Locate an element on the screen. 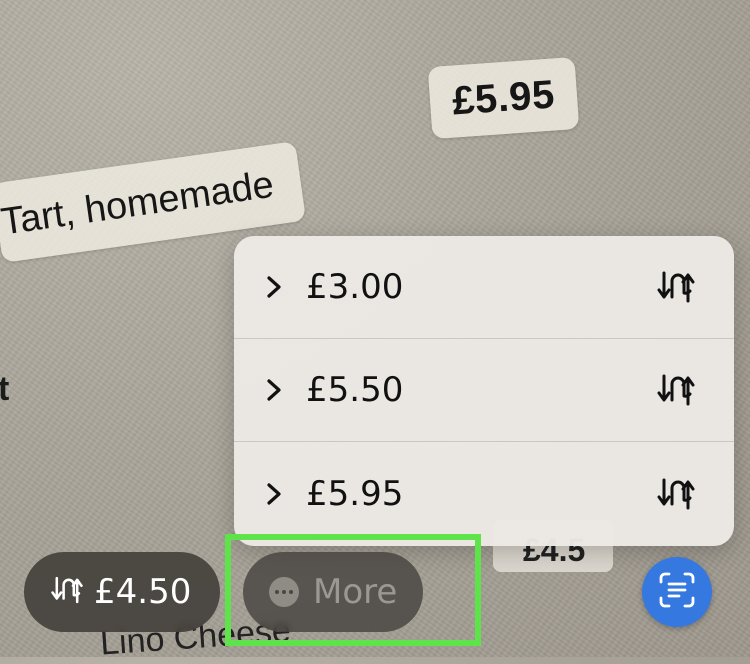 This screenshot has width=750, height=664. ellipsis-circle-icon is located at coordinates (284, 592).